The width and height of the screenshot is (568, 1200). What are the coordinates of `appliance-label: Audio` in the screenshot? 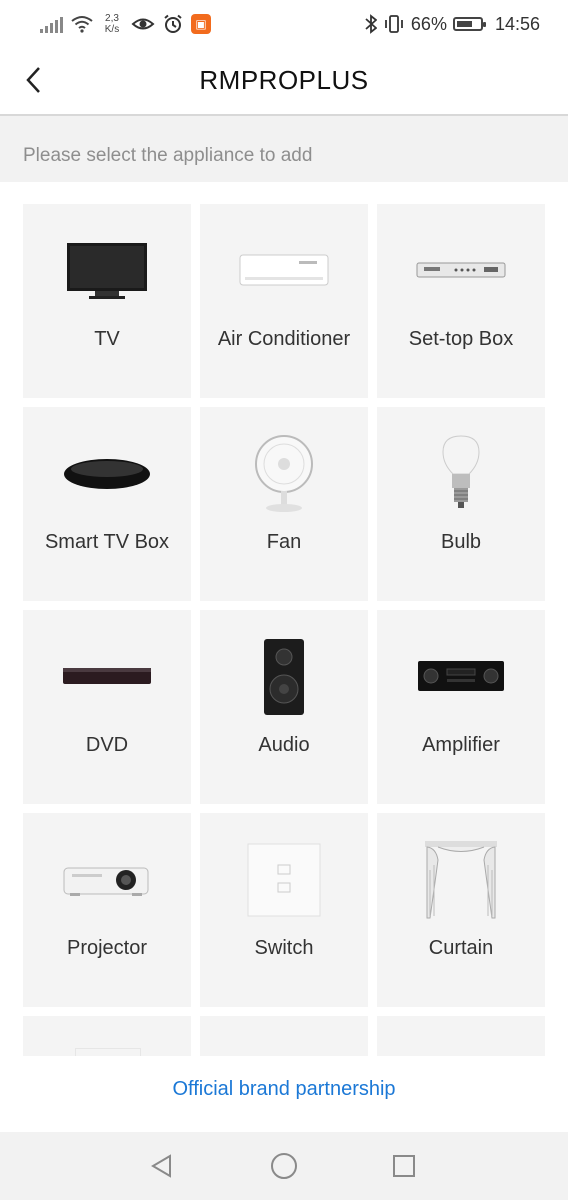 It's located at (284, 745).